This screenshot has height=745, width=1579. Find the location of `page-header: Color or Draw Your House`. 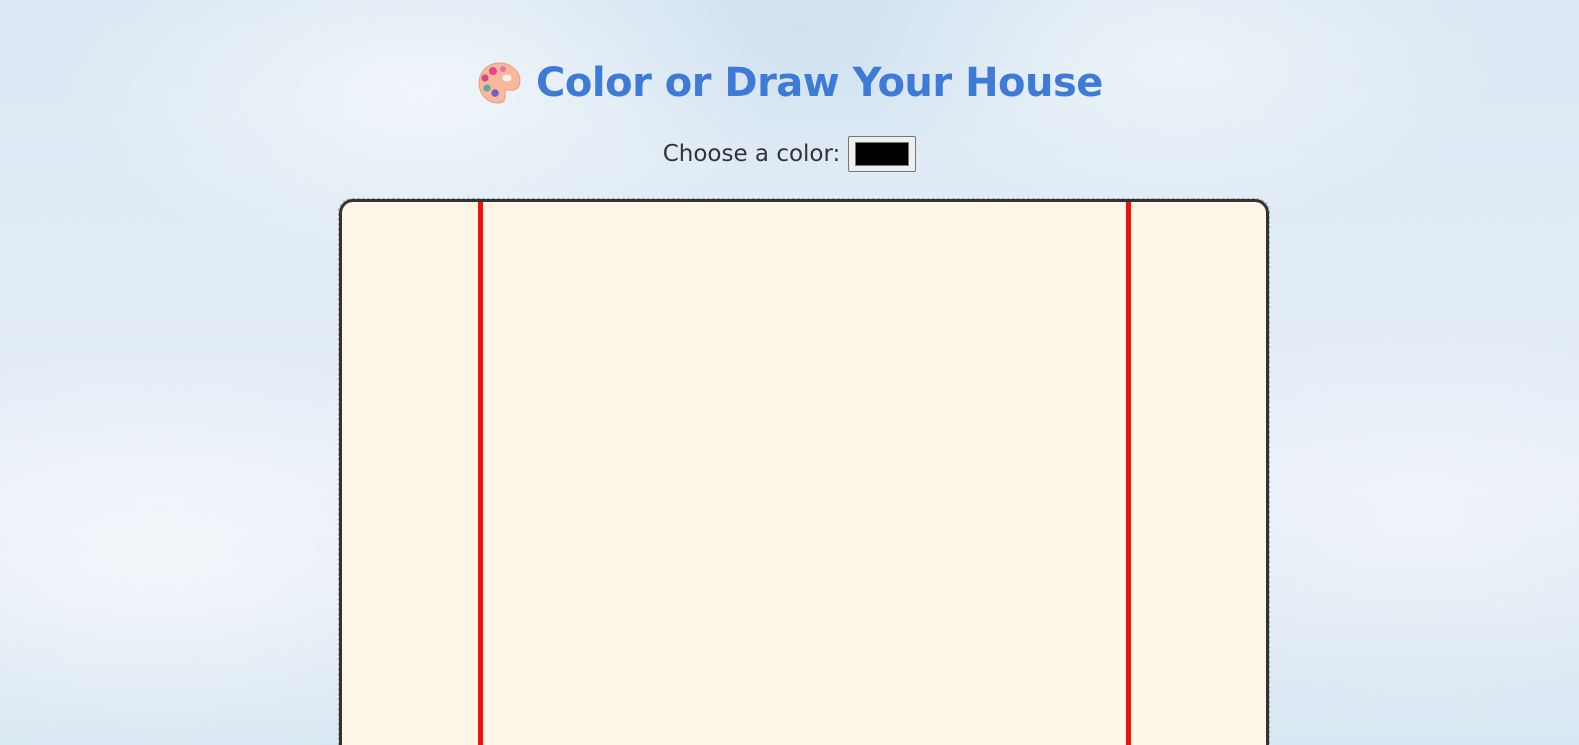

page-header: Color or Draw Your House is located at coordinates (789, 83).